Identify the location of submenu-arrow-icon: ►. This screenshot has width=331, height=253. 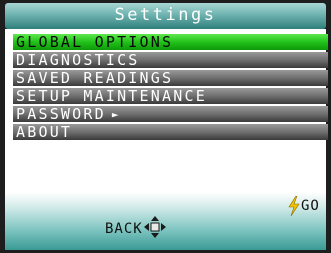
(116, 114).